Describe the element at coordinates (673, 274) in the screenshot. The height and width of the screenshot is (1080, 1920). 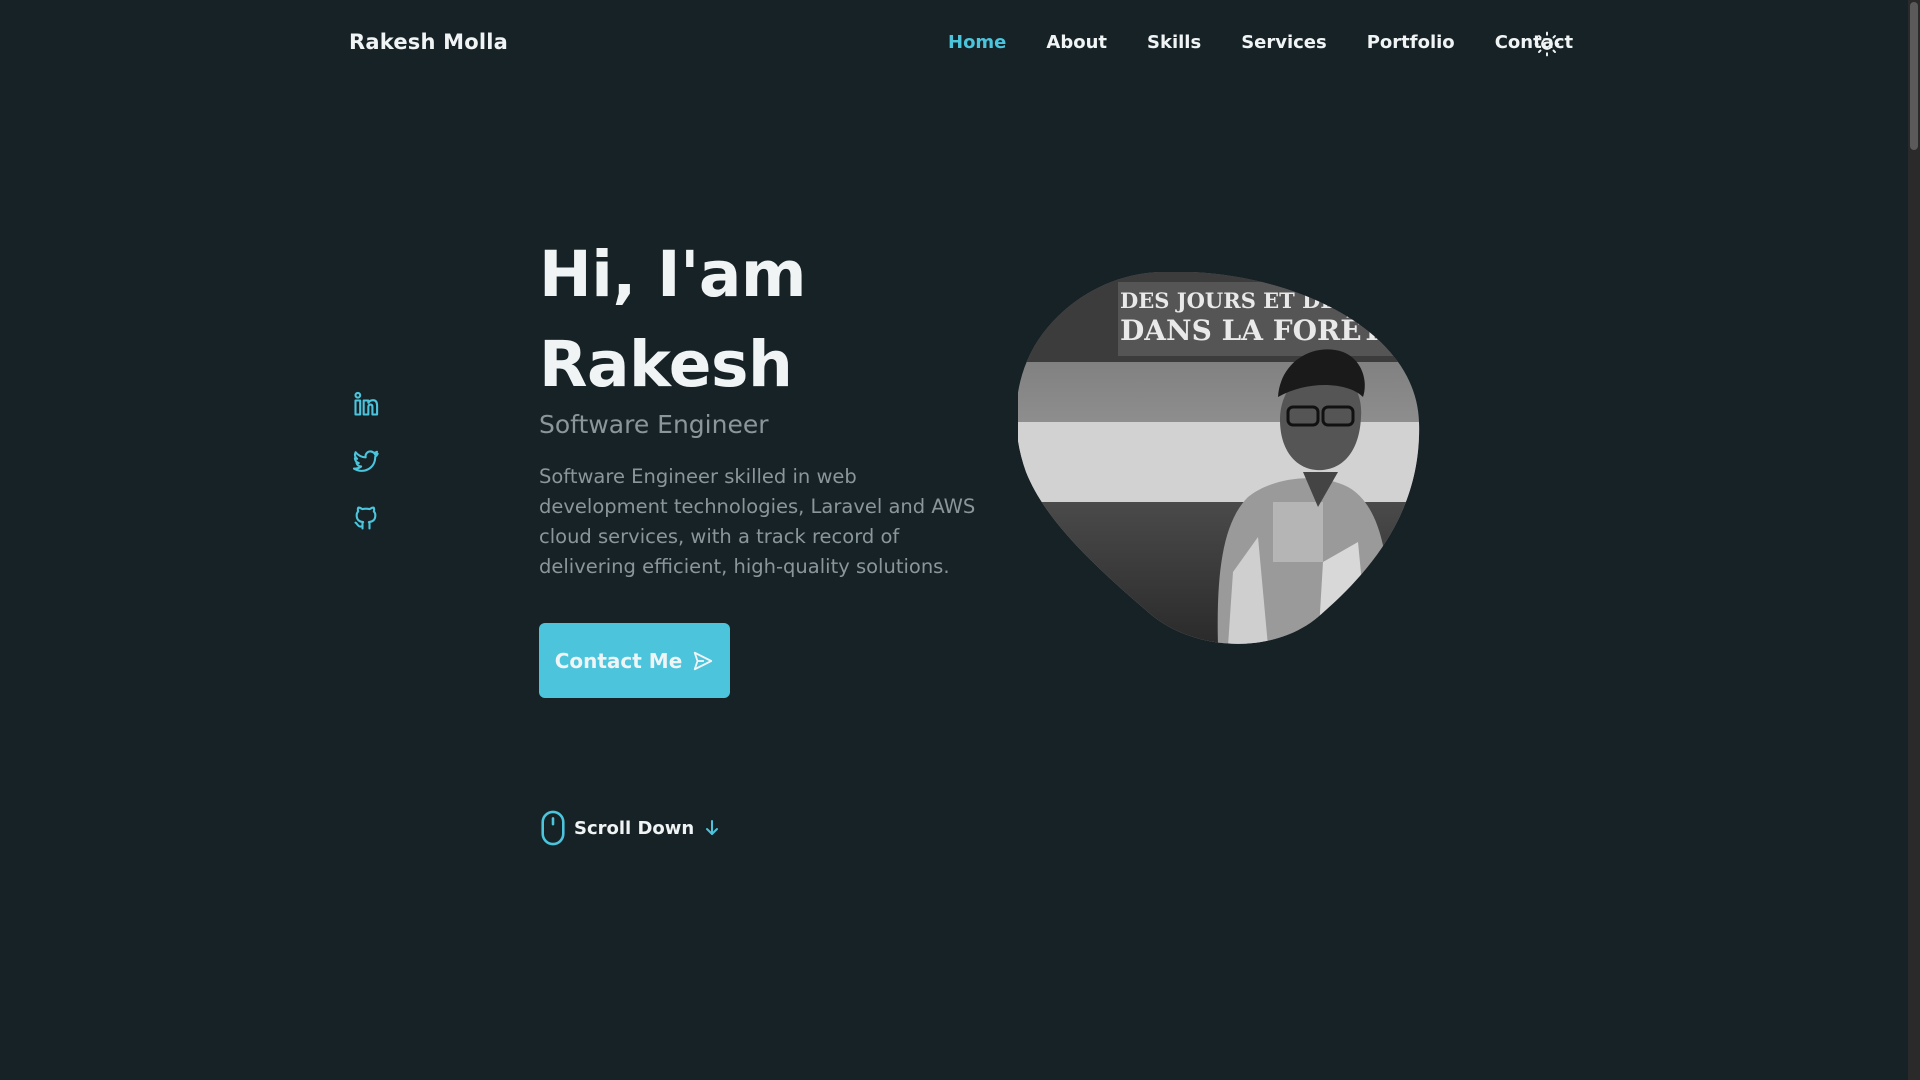
I see `hero-title-line1: Hi, I'am` at that location.